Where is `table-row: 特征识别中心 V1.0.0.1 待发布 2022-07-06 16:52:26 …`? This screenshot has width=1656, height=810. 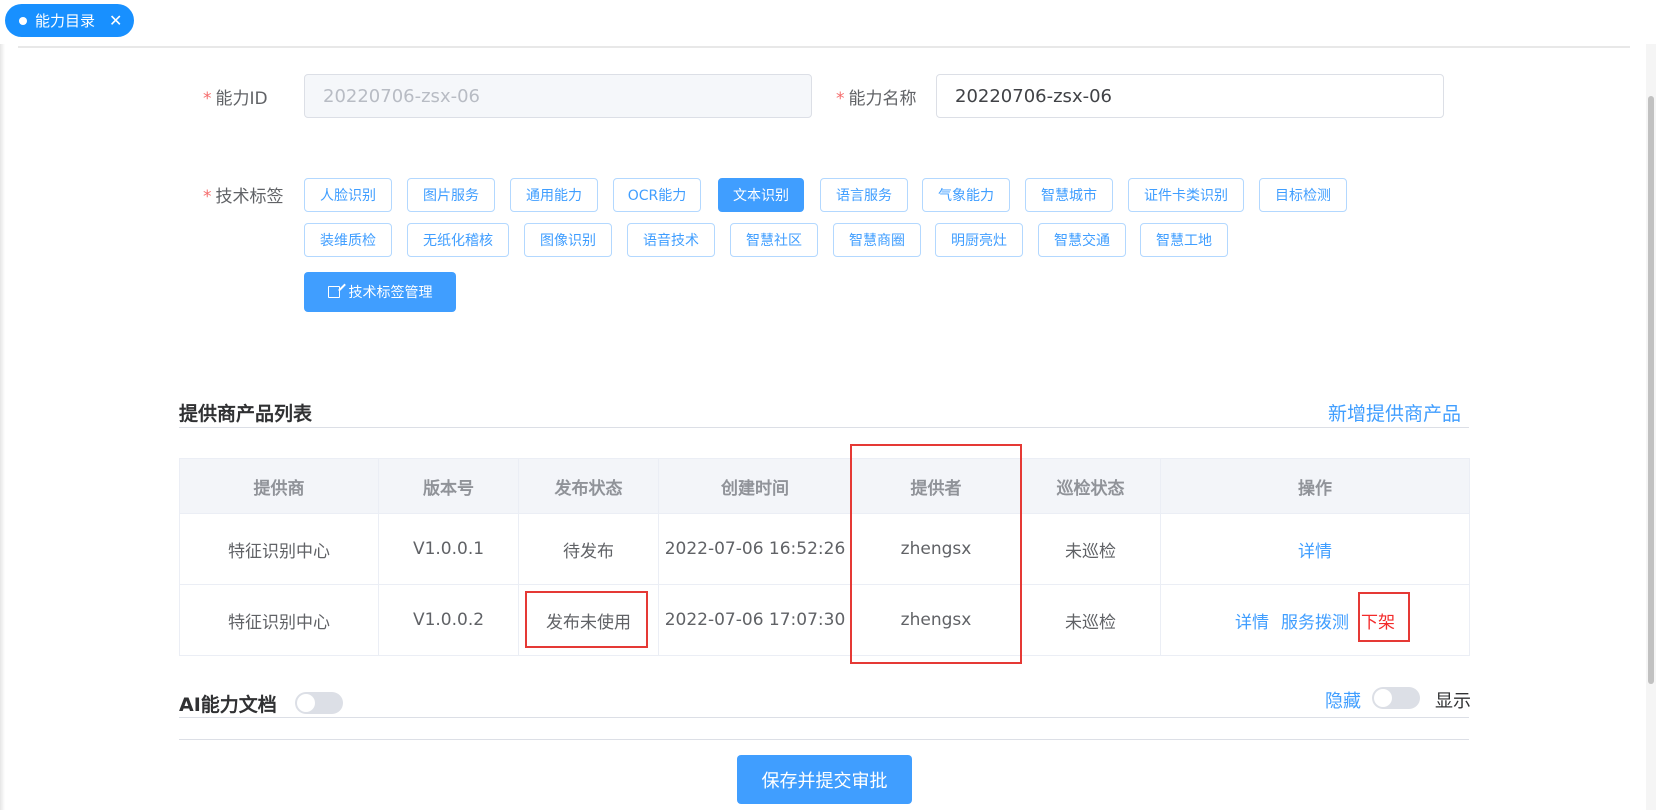 table-row: 特征识别中心 V1.0.0.1 待发布 2022-07-06 16:52:26 … is located at coordinates (824, 549).